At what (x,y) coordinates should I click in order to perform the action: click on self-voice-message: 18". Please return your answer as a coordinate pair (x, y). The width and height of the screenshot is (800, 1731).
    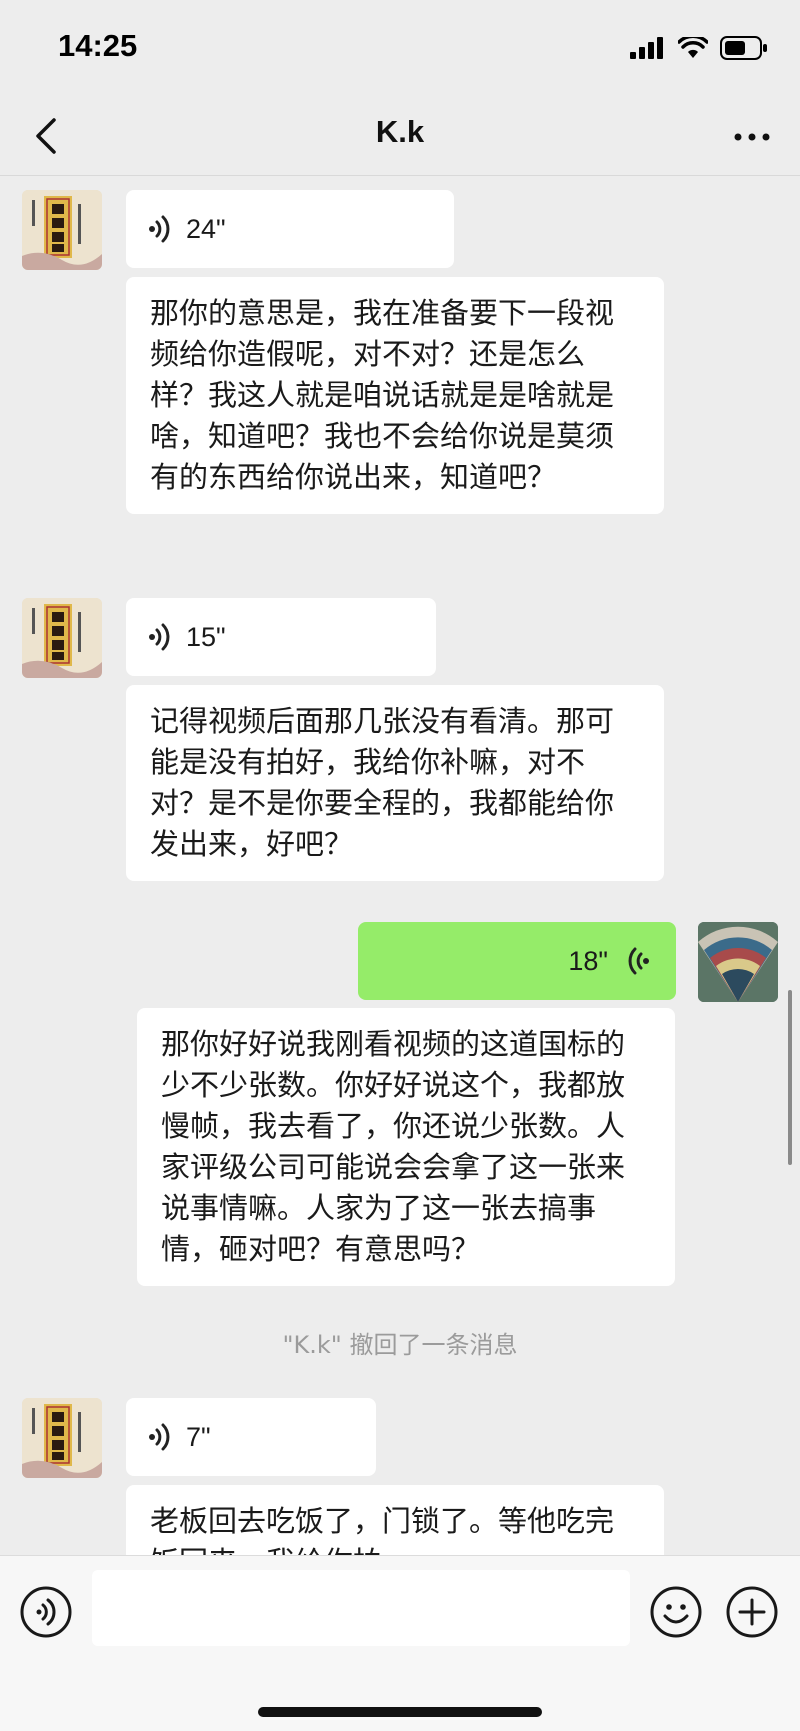
    Looking at the image, I should click on (517, 961).